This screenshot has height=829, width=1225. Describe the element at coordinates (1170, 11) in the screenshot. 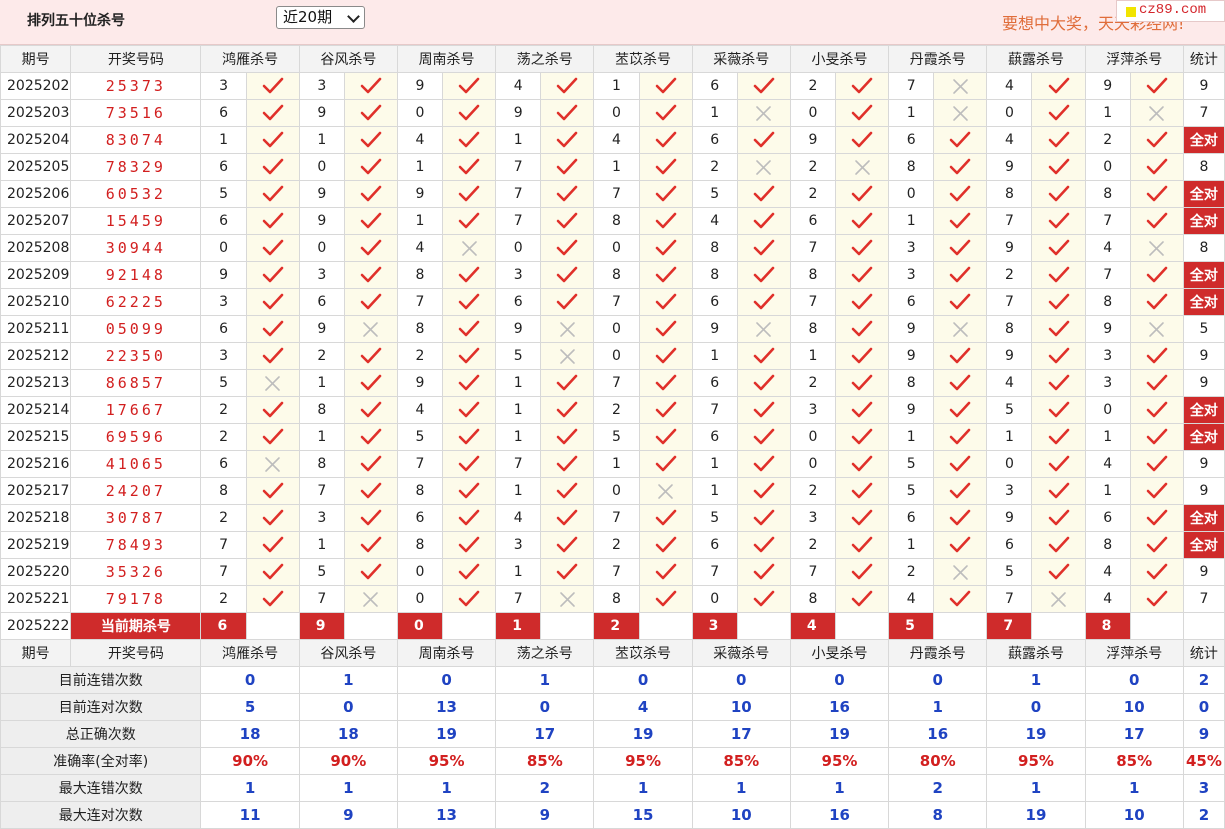

I see `site-logo: cz89.com` at that location.